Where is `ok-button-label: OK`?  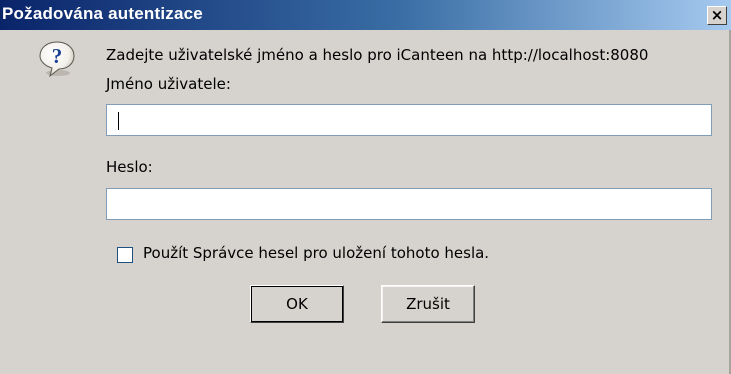 ok-button-label: OK is located at coordinates (297, 304).